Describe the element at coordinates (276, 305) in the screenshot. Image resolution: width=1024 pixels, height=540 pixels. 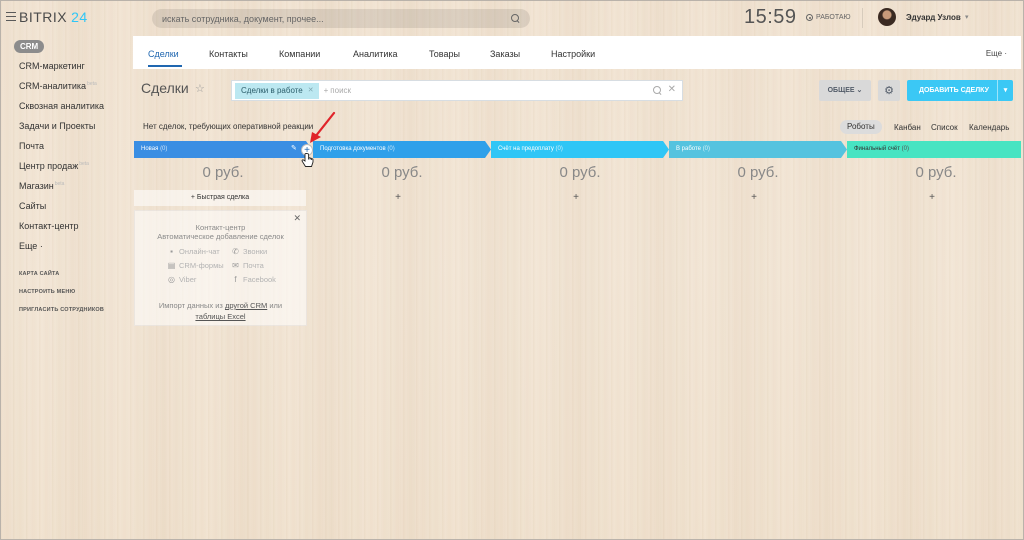
I see `import-text-mid: или` at that location.